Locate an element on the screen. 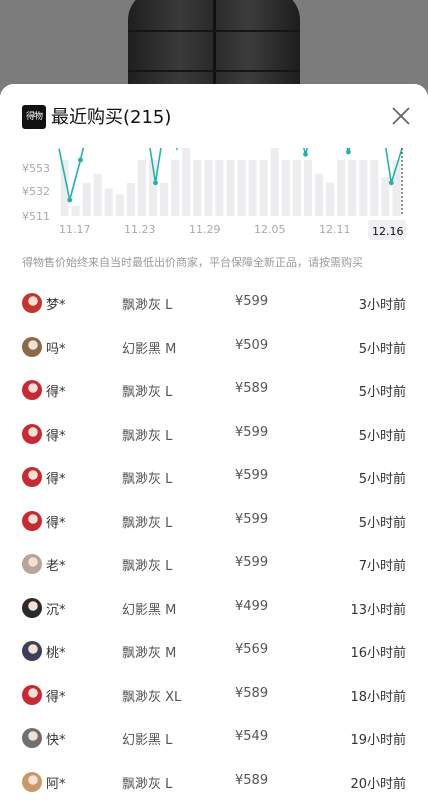  x-tick-label: 12.11 is located at coordinates (335, 229).